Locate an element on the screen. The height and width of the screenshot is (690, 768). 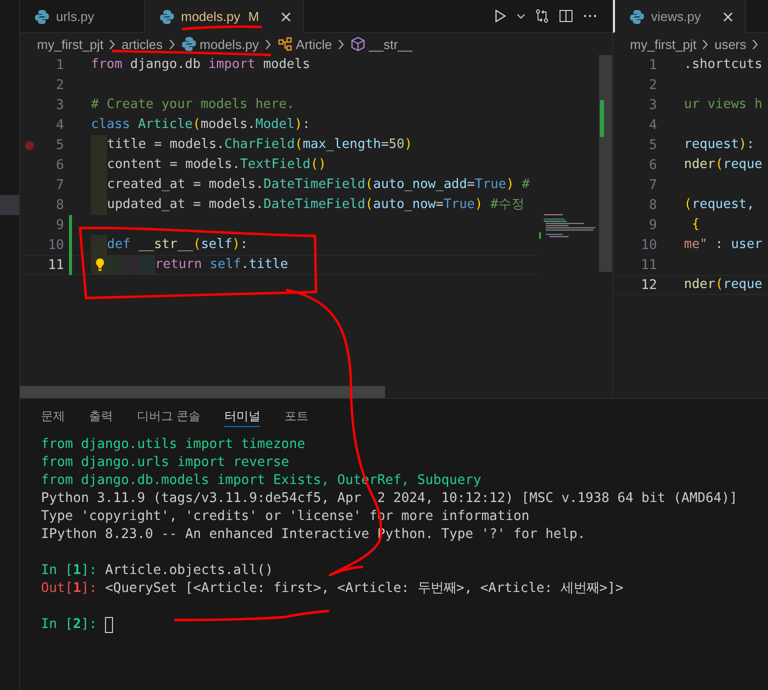
code-line: from django.db import models is located at coordinates (200, 65).